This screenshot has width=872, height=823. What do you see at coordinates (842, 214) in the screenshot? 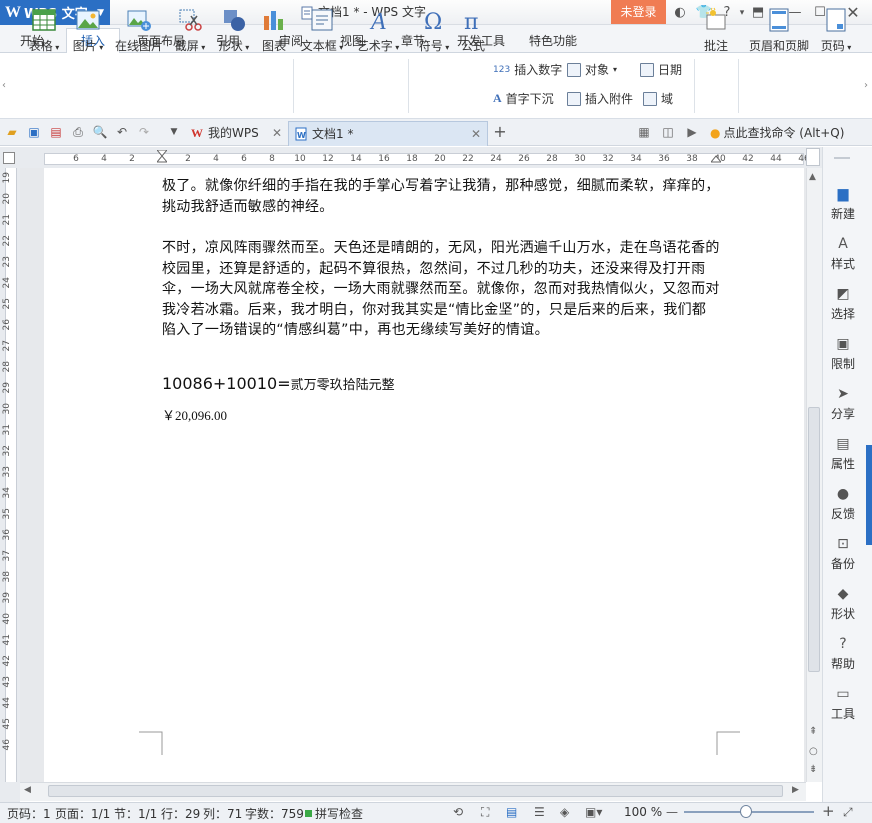
I see `side-new-label: 新建` at bounding box center [842, 214].